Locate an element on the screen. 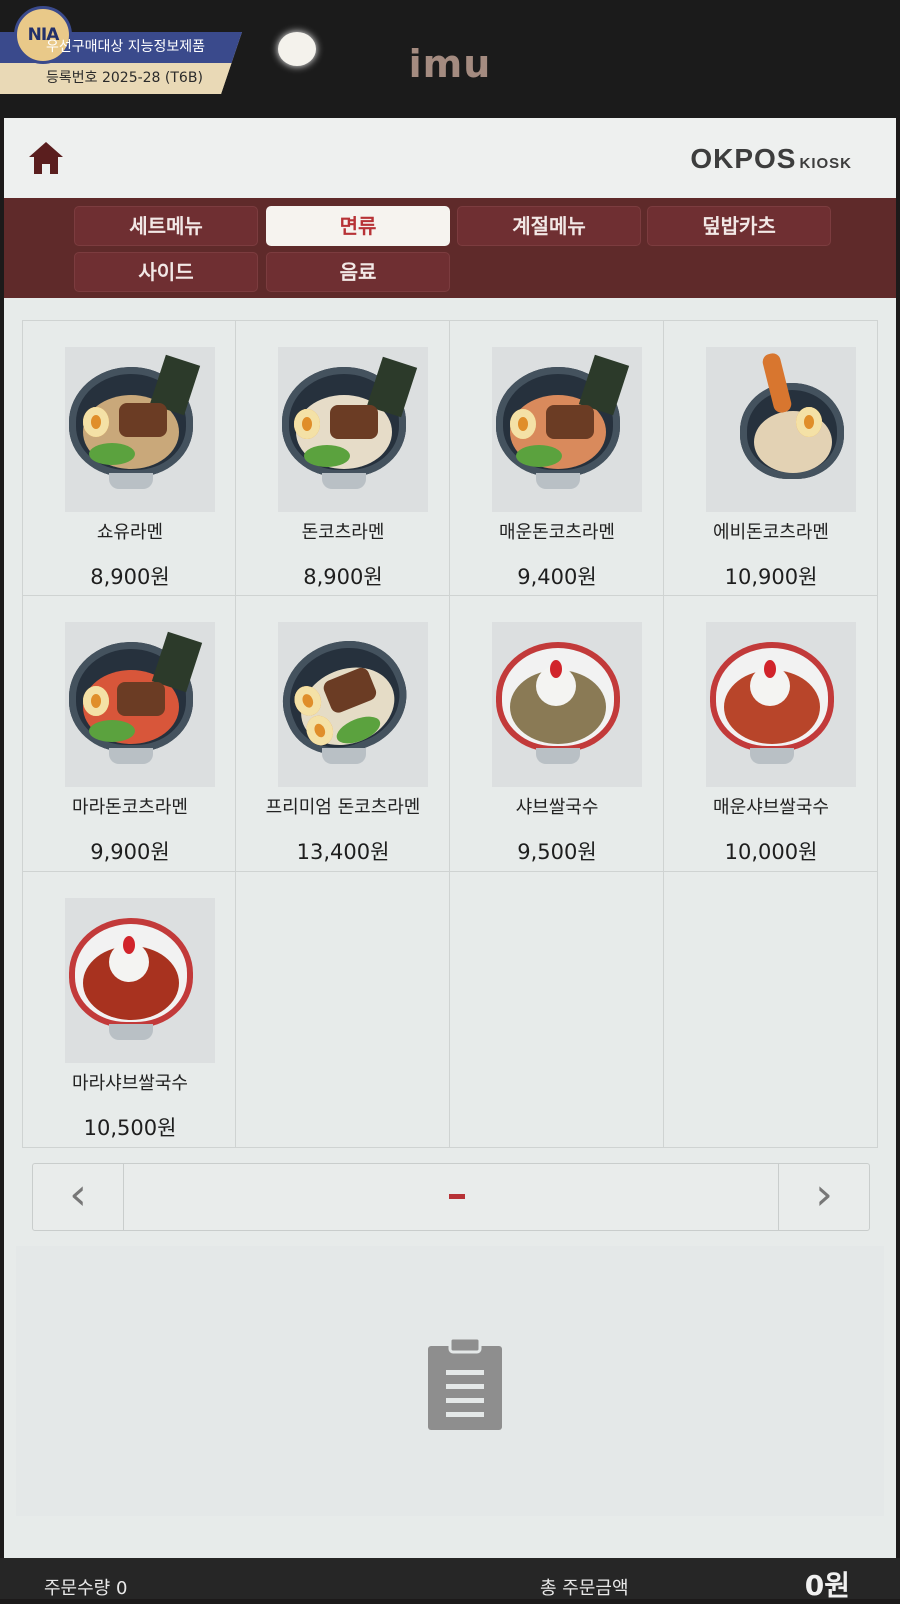 The width and height of the screenshot is (900, 1604). page-indicator is located at coordinates (457, 1196).